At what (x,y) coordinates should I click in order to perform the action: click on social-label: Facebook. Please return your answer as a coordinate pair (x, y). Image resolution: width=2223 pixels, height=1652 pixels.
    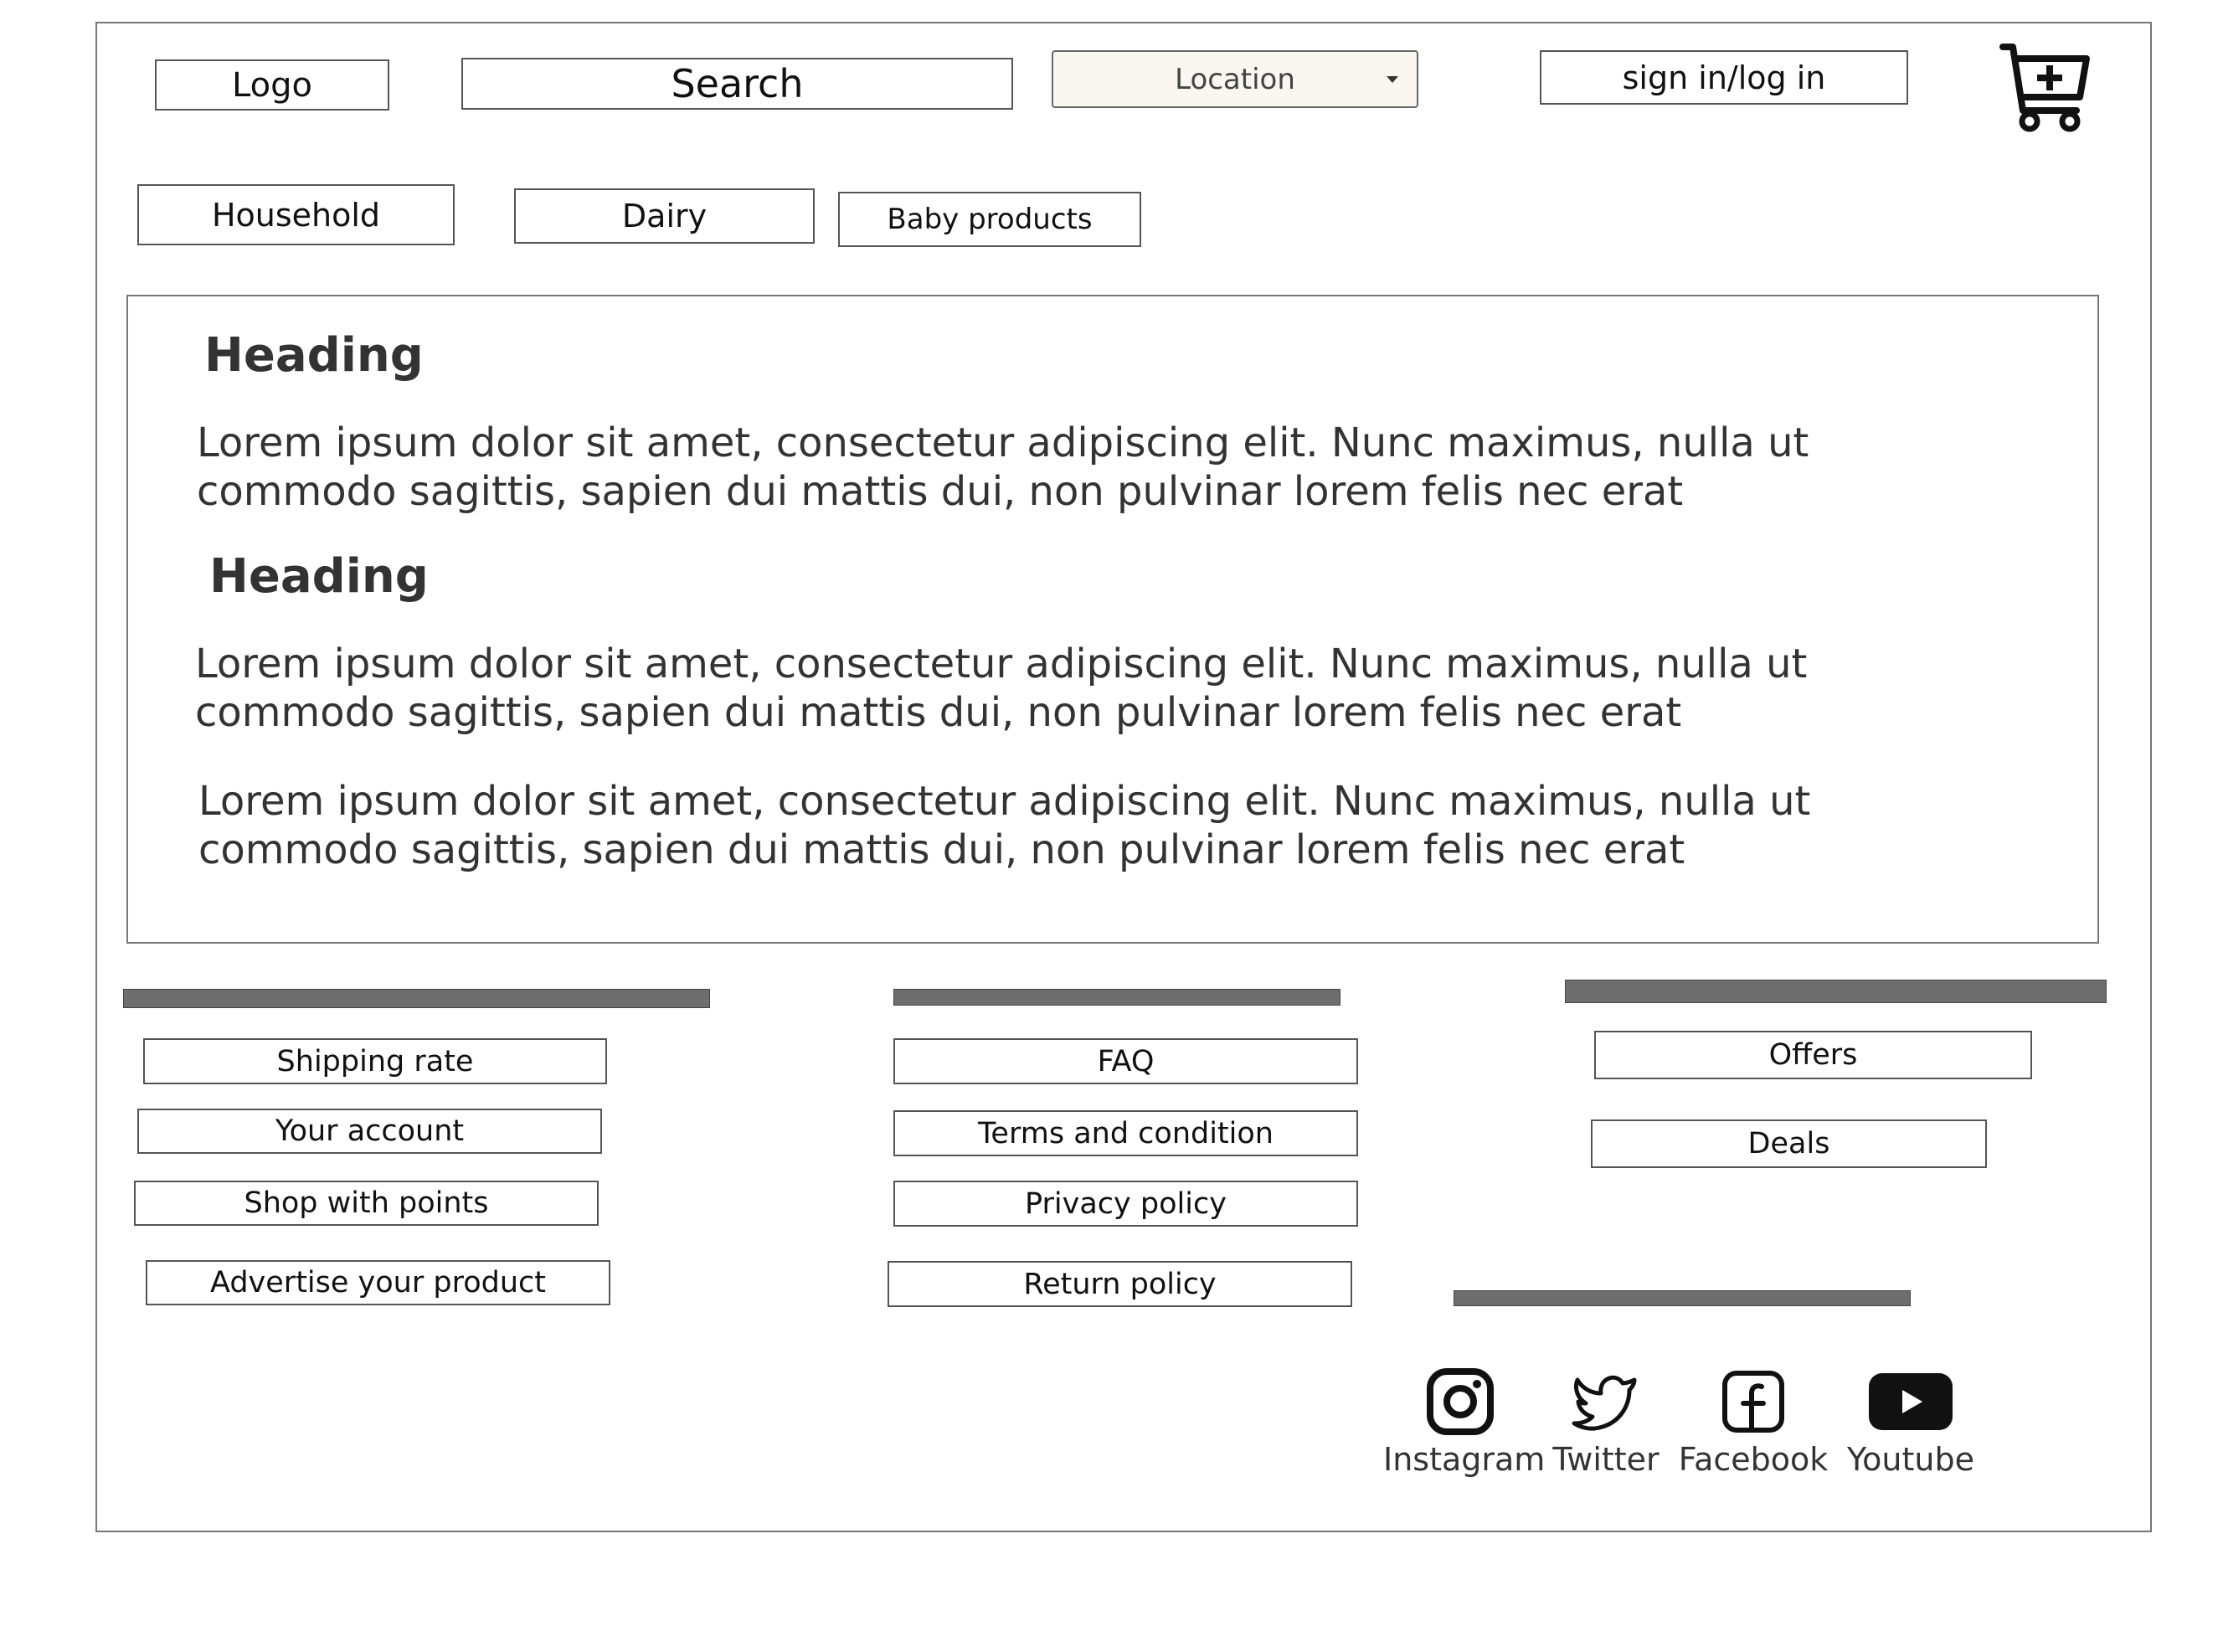
    Looking at the image, I should click on (1754, 1460).